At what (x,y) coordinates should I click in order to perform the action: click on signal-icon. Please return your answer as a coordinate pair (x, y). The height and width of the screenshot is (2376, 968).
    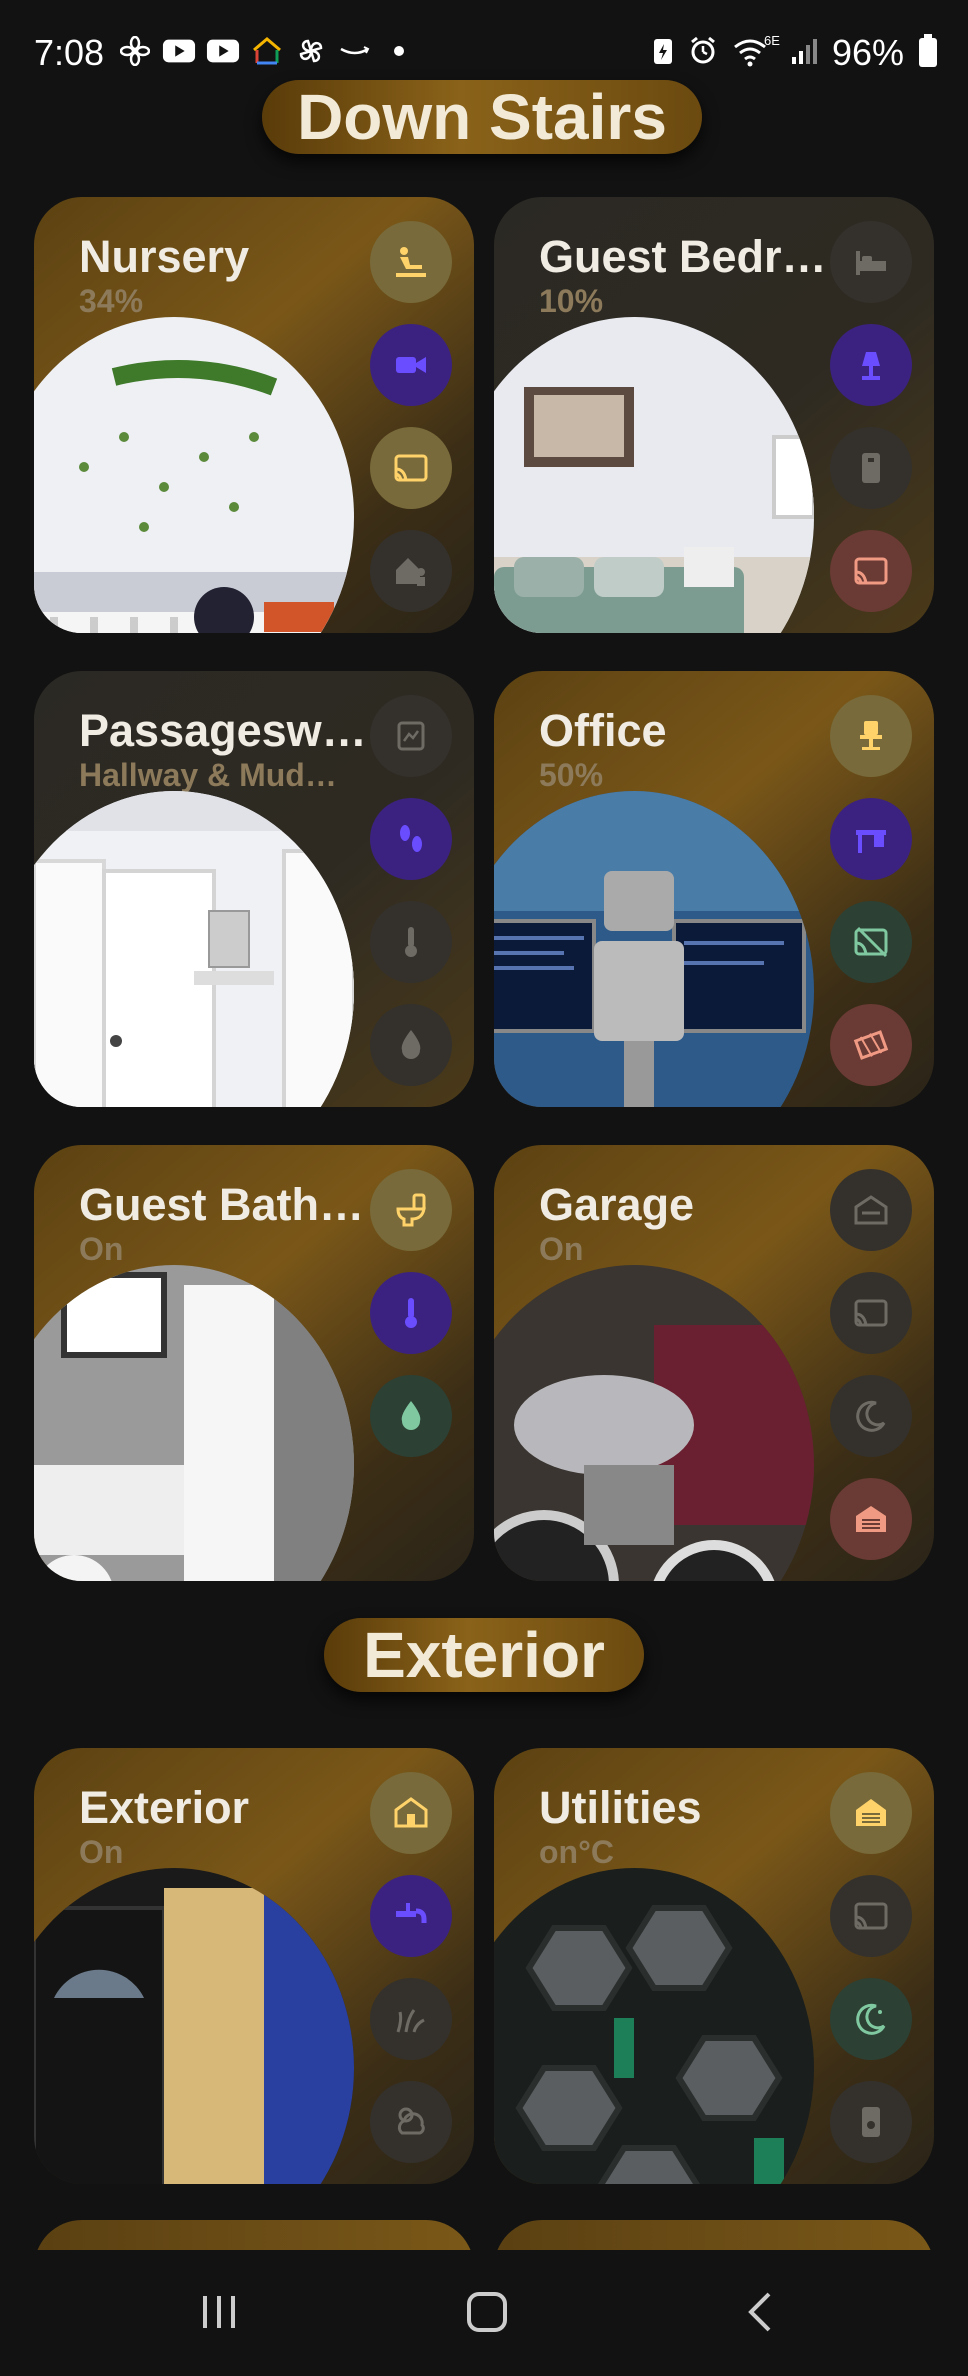
    Looking at the image, I should click on (804, 53).